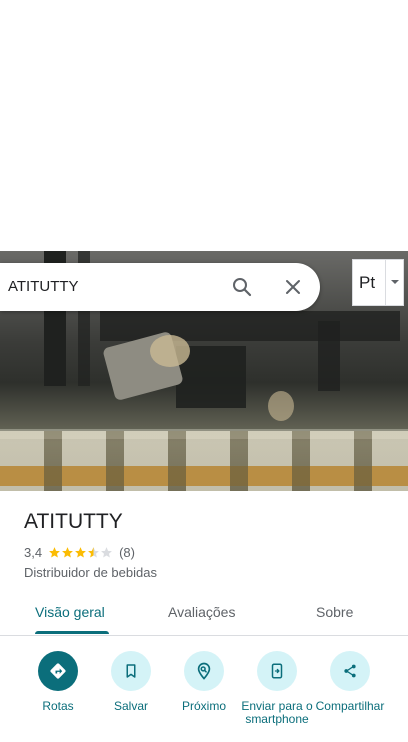 The image size is (408, 742). Describe the element at coordinates (33, 552) in the screenshot. I see `rating-value: 3,4` at that location.